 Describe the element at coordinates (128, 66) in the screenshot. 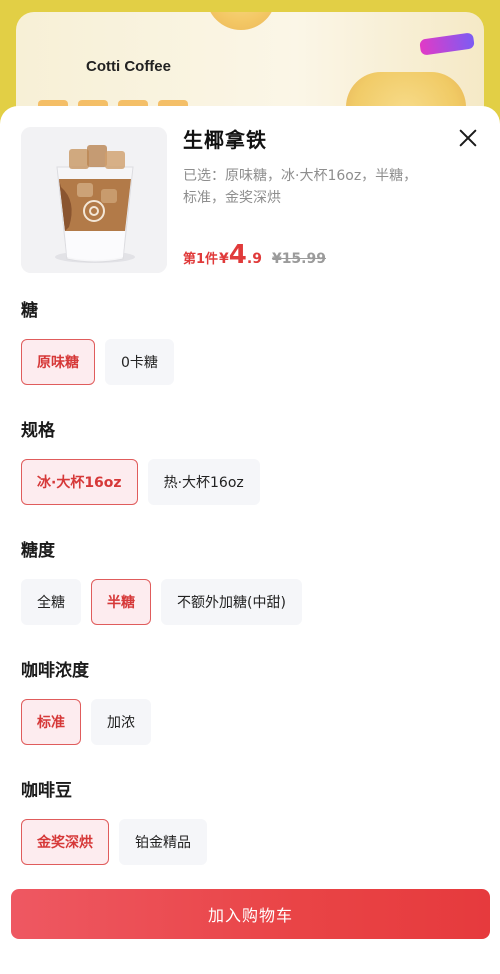

I see `brand-logo-text: Cotti Coffee` at that location.